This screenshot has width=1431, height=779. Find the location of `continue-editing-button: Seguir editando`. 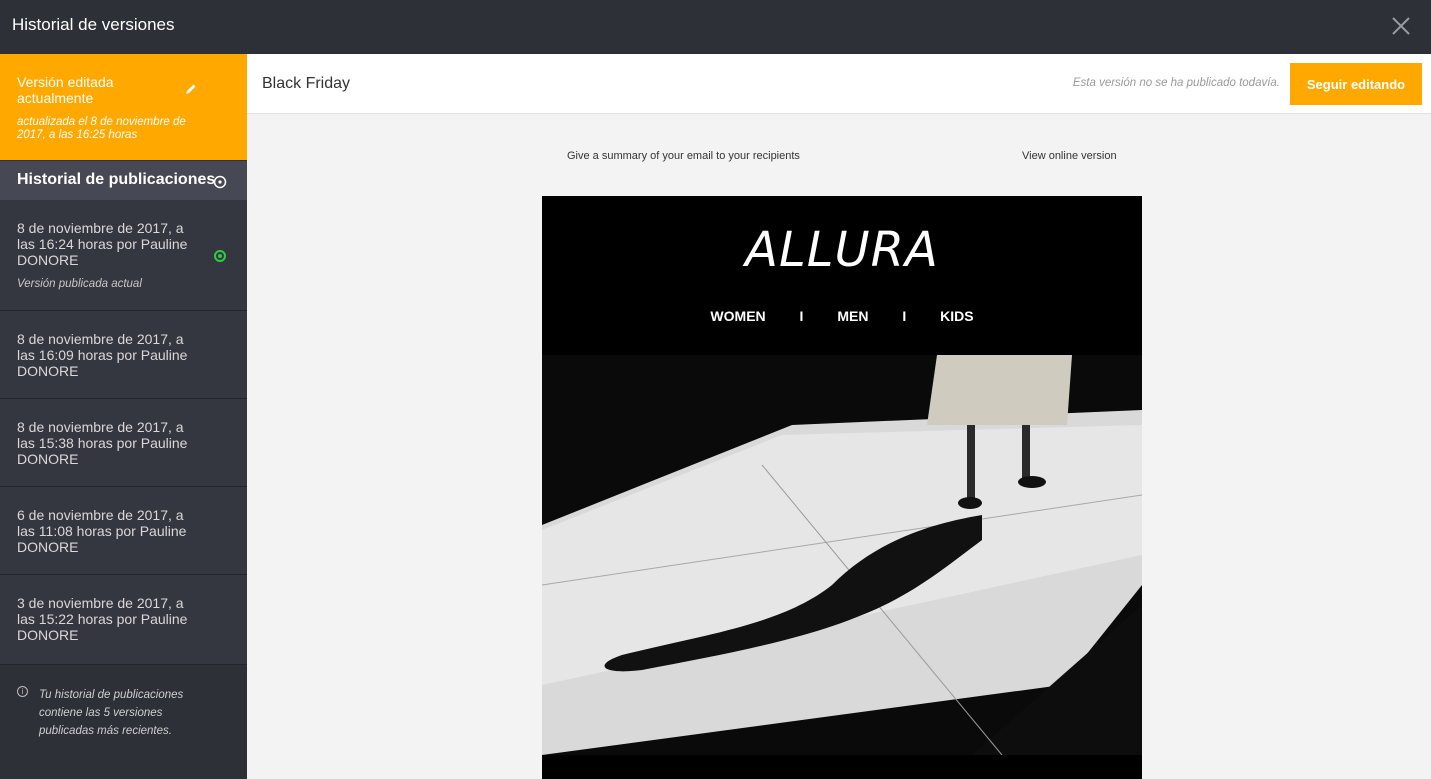

continue-editing-button: Seguir editando is located at coordinates (1356, 84).